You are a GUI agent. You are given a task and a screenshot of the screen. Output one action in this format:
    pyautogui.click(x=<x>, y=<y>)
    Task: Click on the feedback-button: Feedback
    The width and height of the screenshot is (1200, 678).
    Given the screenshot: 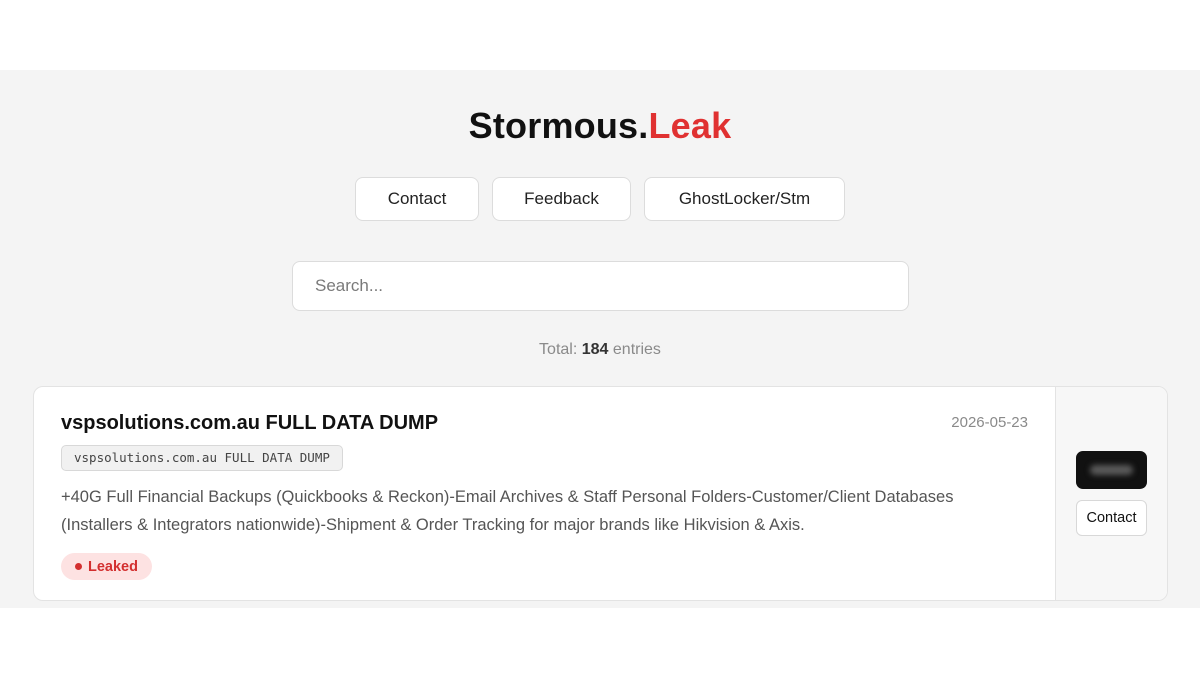 What is the action you would take?
    pyautogui.click(x=561, y=199)
    